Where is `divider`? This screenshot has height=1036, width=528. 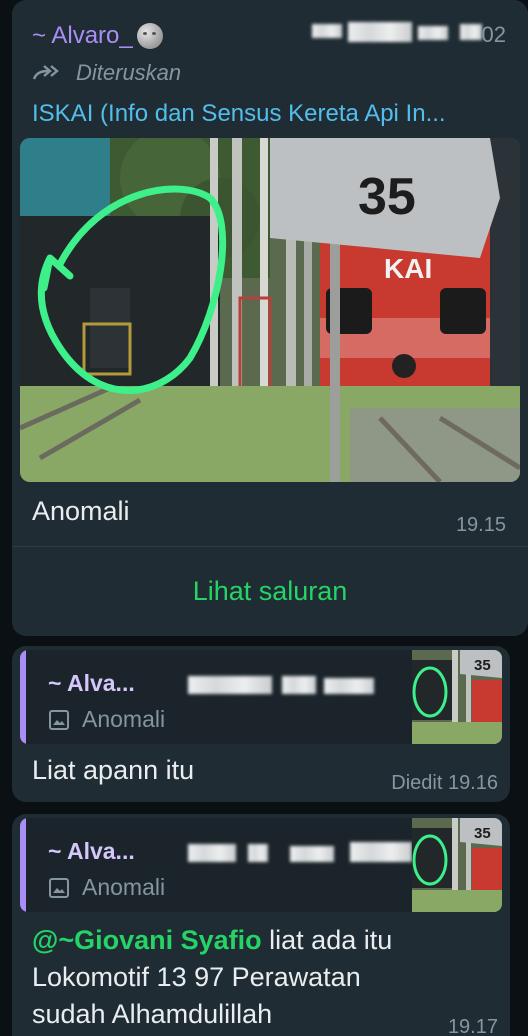 divider is located at coordinates (270, 546).